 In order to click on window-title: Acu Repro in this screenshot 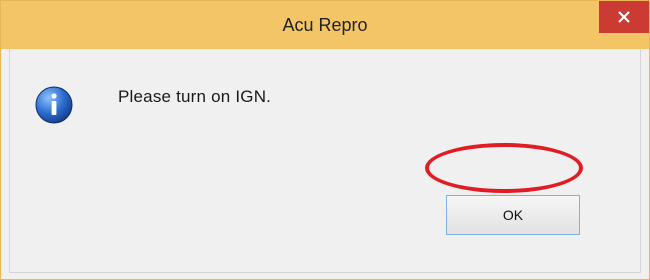, I will do `click(325, 25)`.